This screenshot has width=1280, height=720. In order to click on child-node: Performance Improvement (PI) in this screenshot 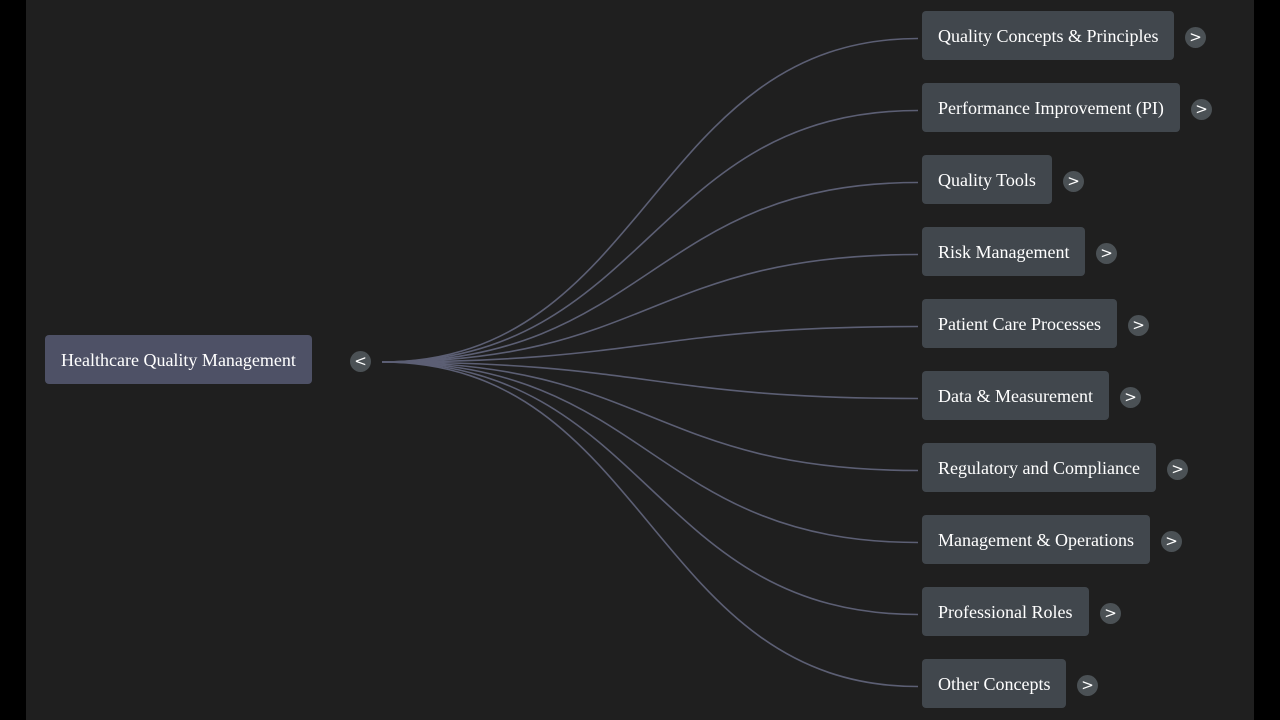, I will do `click(1051, 107)`.